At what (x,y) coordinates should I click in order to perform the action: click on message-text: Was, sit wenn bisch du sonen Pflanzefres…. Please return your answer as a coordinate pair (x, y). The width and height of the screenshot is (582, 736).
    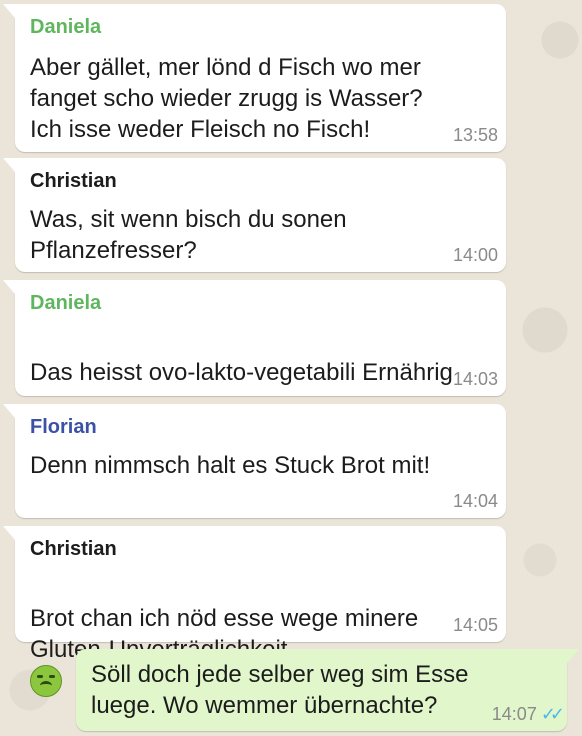
    Looking at the image, I should click on (188, 235).